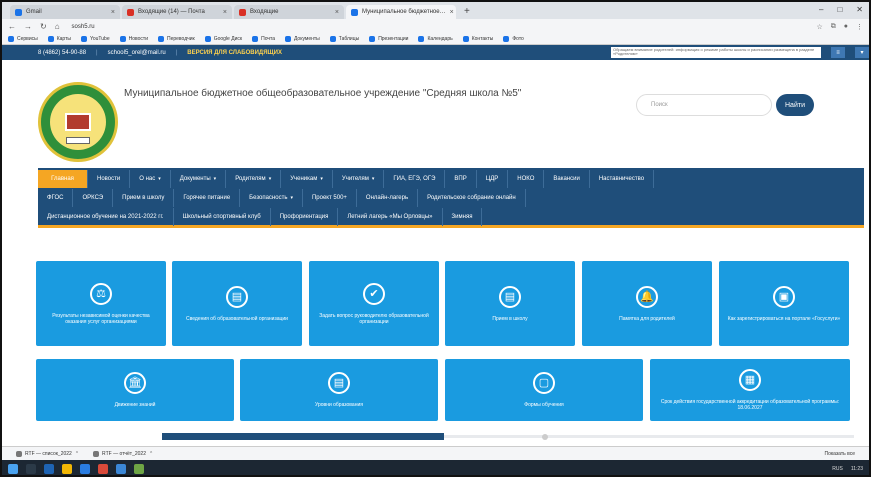 The width and height of the screenshot is (871, 477). I want to click on slider-track, so click(649, 436).